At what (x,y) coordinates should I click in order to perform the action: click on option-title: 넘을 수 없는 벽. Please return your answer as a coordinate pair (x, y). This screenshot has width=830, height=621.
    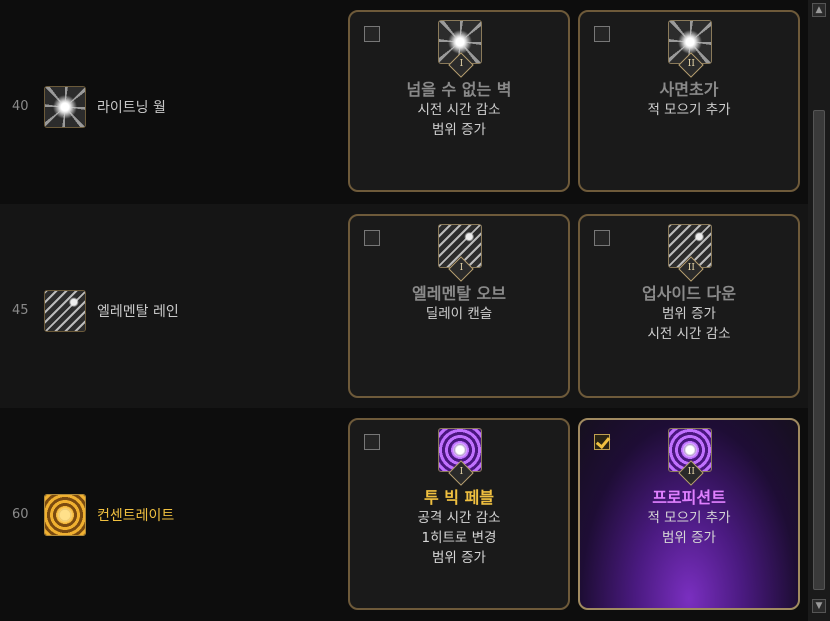
    Looking at the image, I should click on (459, 89).